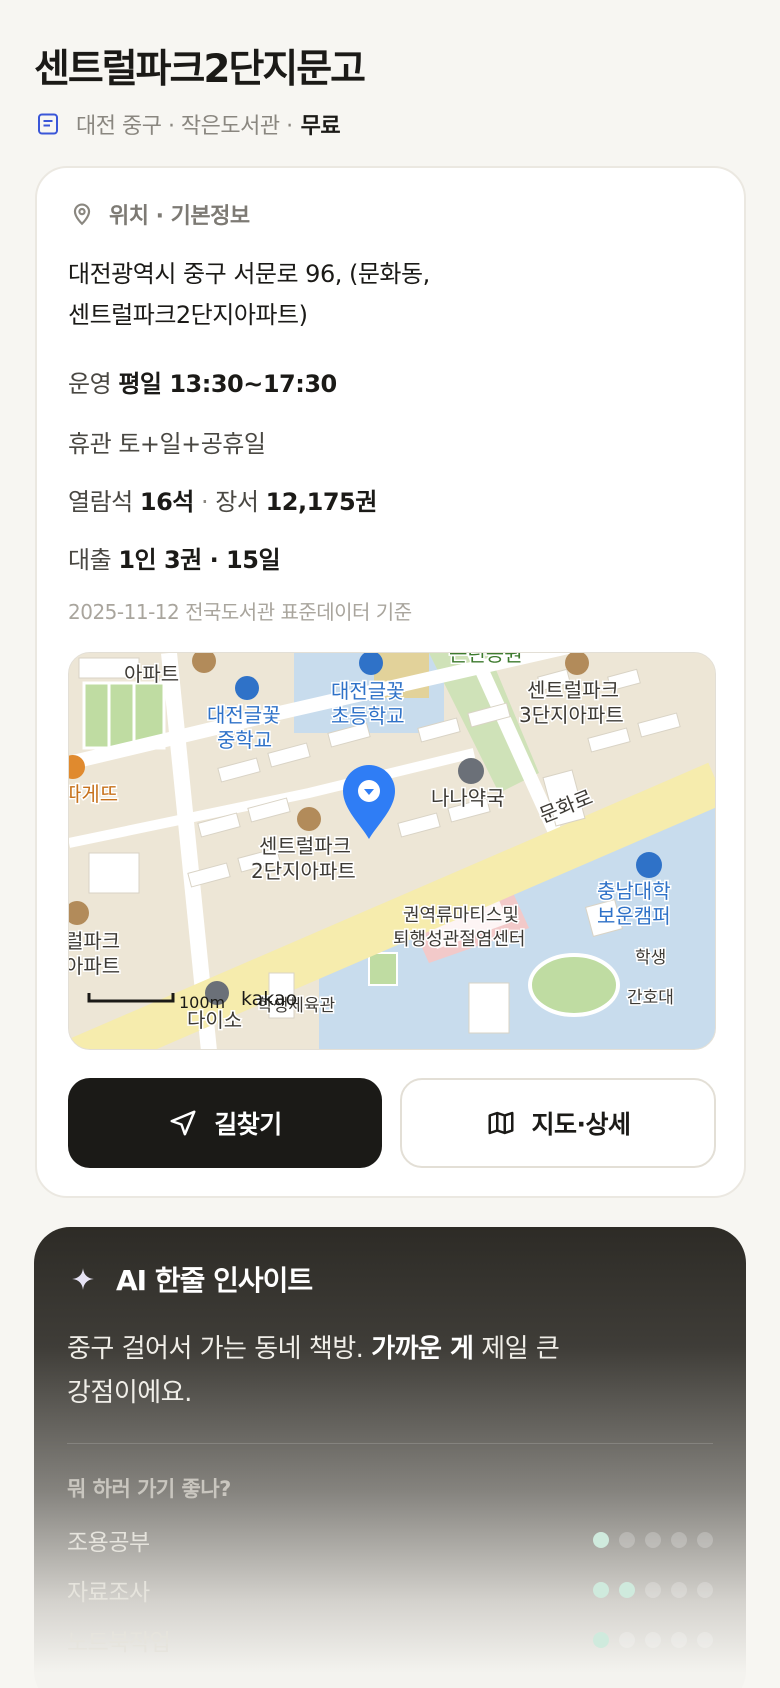  I want to click on seats-label: 열람석, so click(100, 502).